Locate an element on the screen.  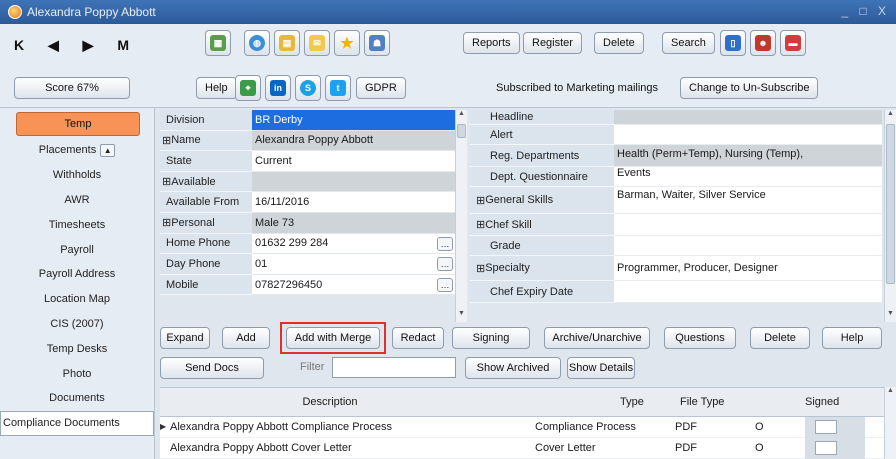
sidebar-item-photo: Photo is located at coordinates (77, 373).